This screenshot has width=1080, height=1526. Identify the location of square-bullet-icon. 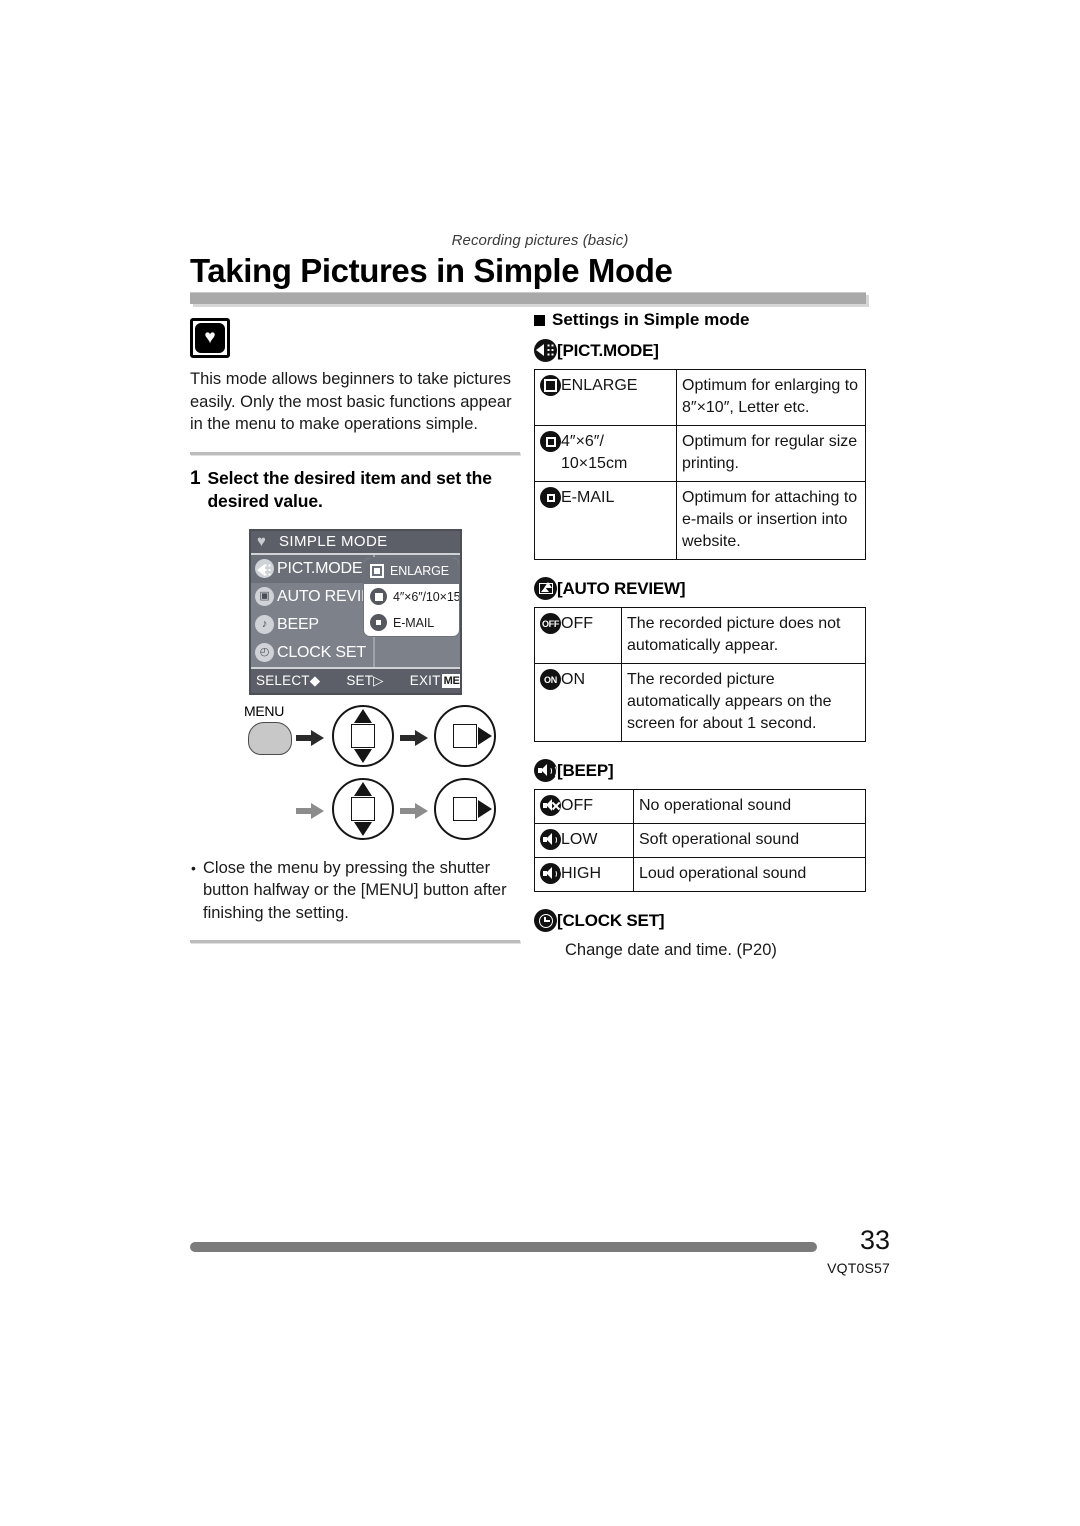
(539, 320).